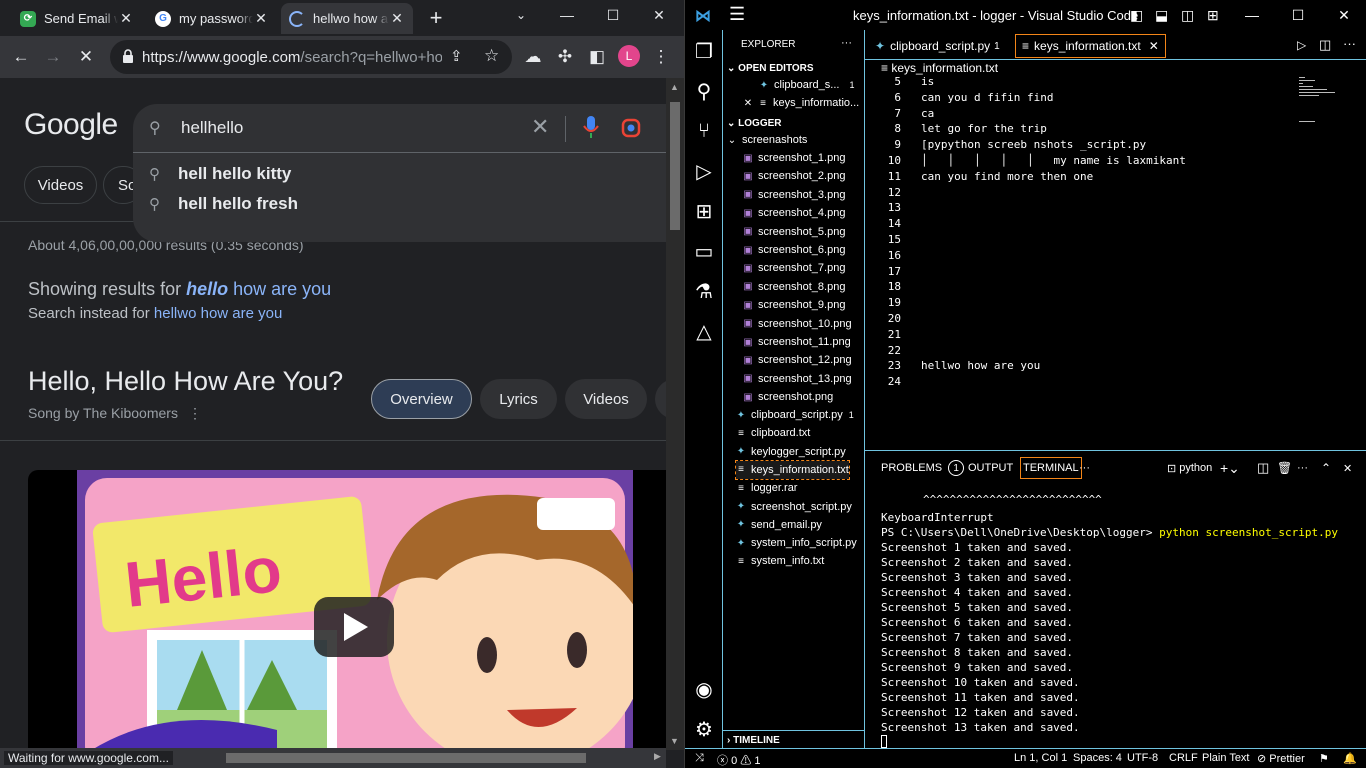 This screenshot has width=1366, height=768. I want to click on file-item: ✦ screenshot_script.py, so click(794, 507).